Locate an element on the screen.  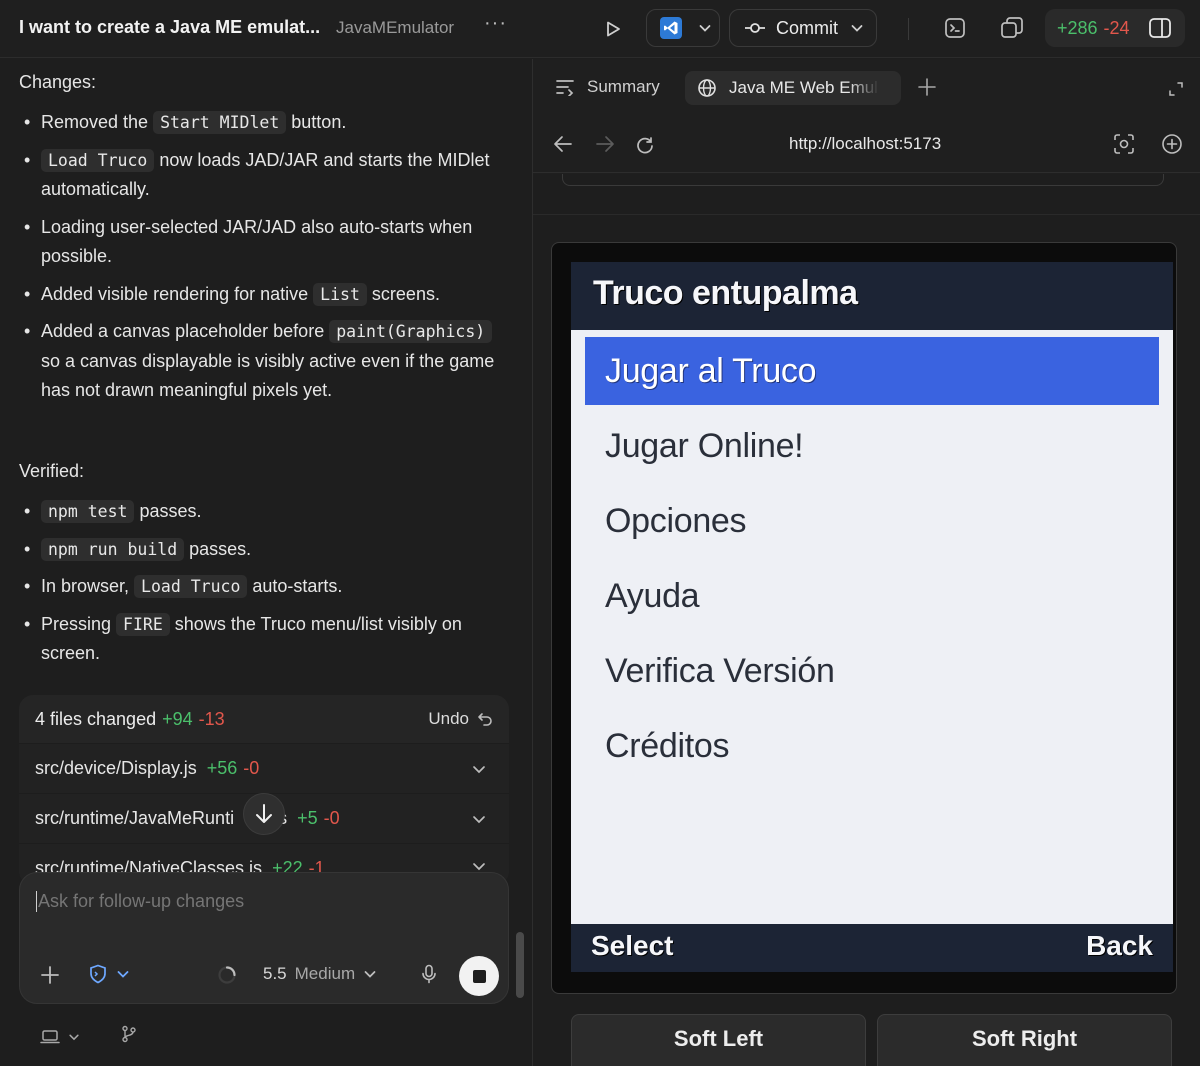
expand-button is located at coordinates (1176, 91).